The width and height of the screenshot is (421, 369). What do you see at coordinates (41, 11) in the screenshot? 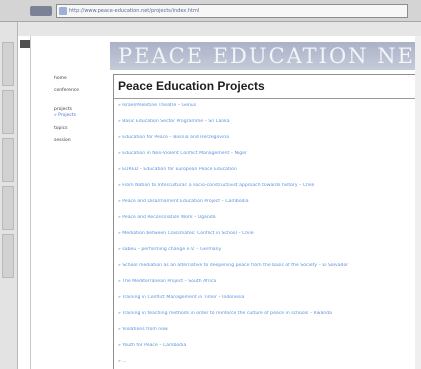
I see `address-label` at bounding box center [41, 11].